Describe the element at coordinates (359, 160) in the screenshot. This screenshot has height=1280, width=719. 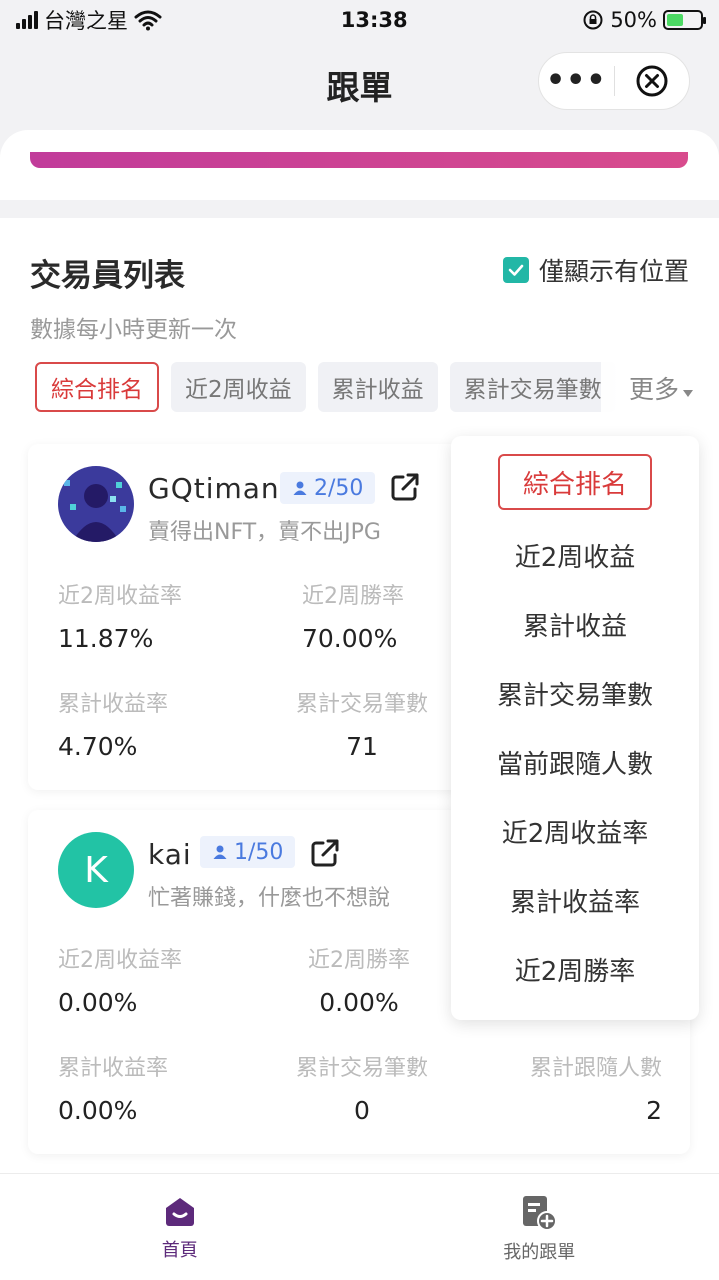
I see `banner-gradient-bar` at that location.